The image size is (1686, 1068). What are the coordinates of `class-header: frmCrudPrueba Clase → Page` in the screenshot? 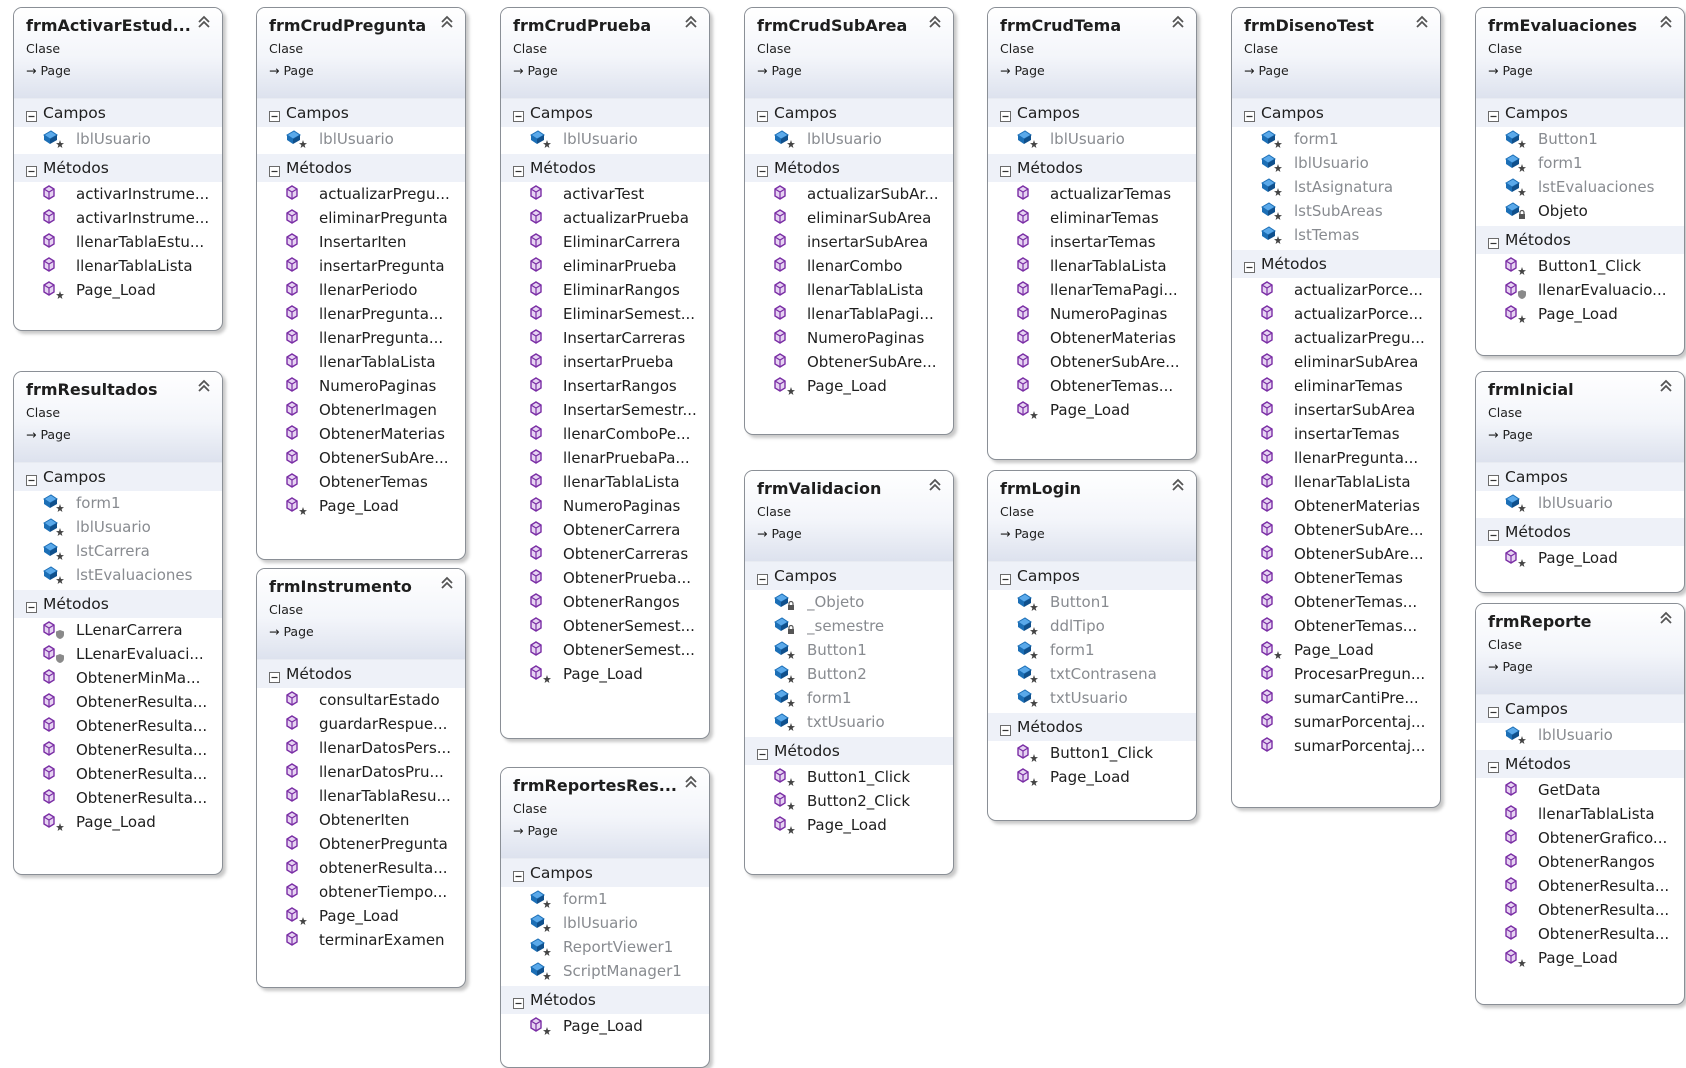 It's located at (605, 53).